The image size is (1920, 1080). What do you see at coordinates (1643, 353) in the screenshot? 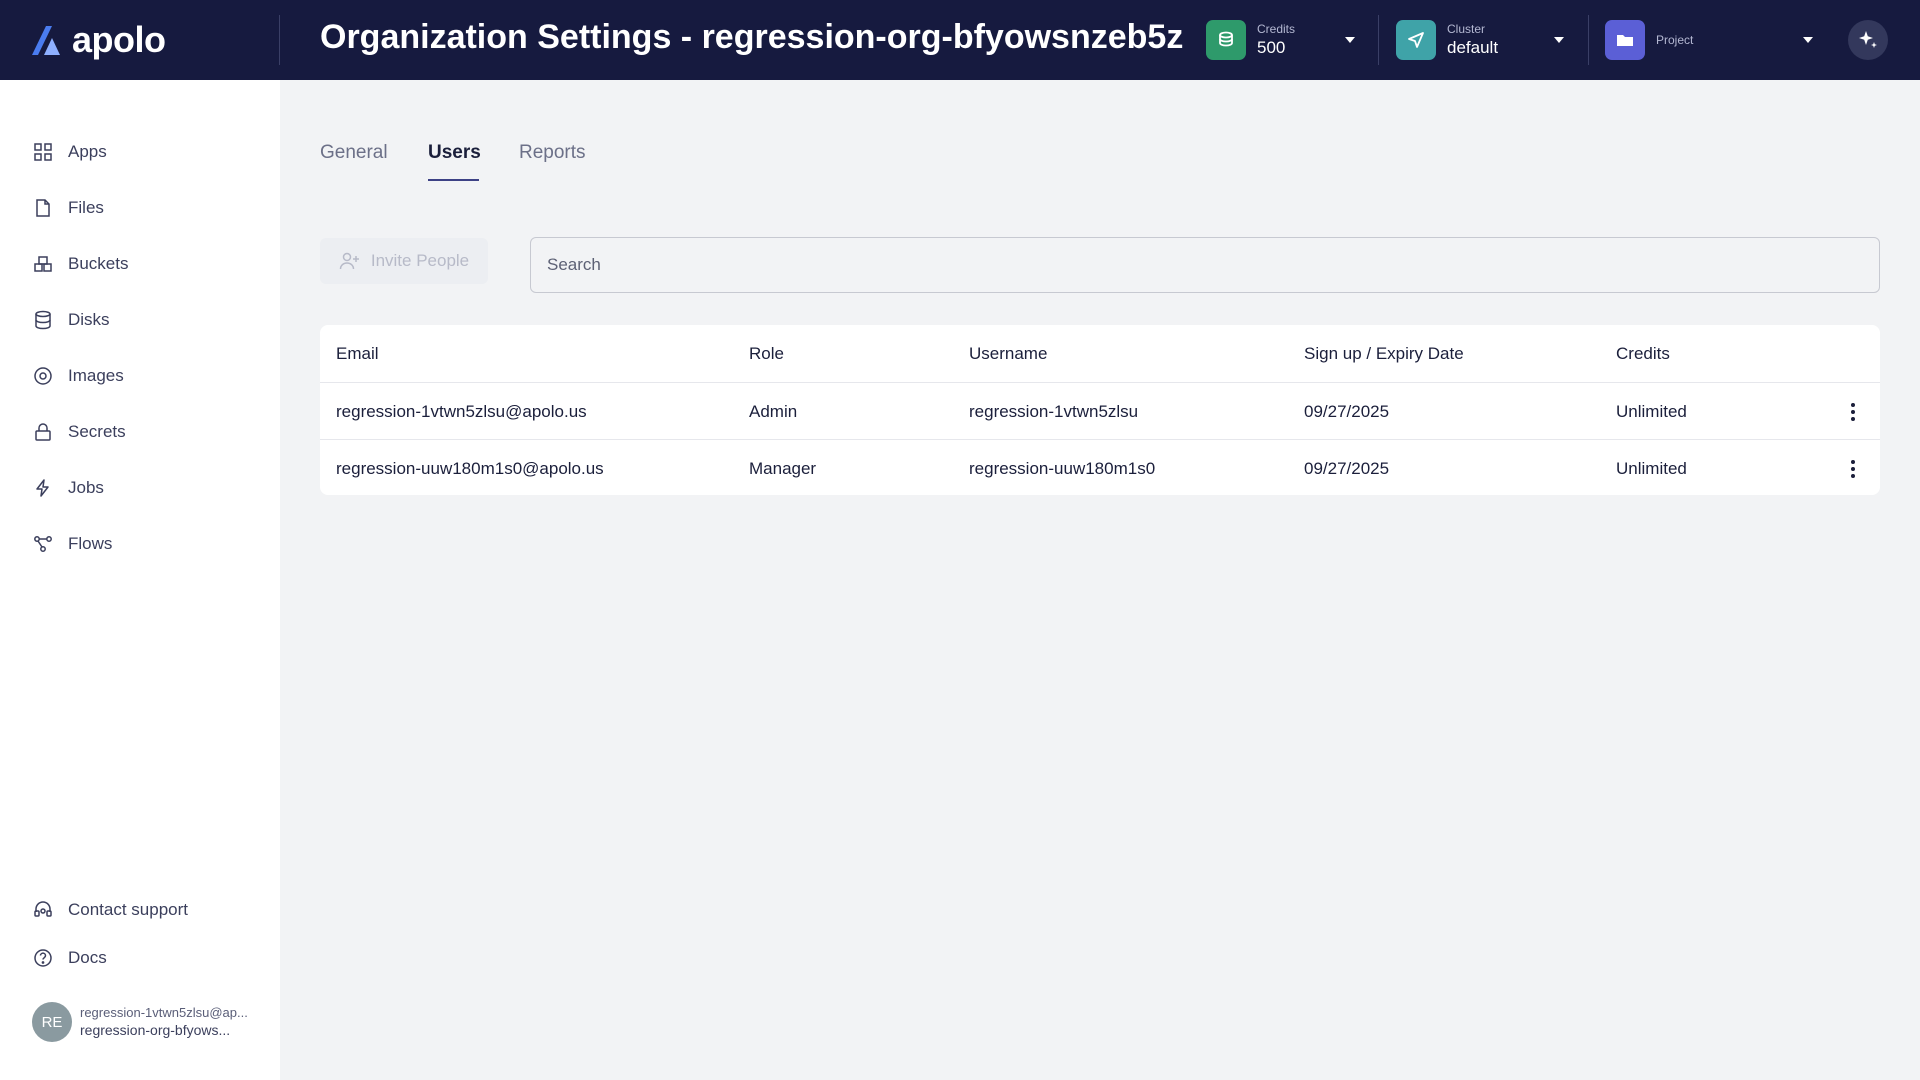
I see `column-header-credits: Credits` at bounding box center [1643, 353].